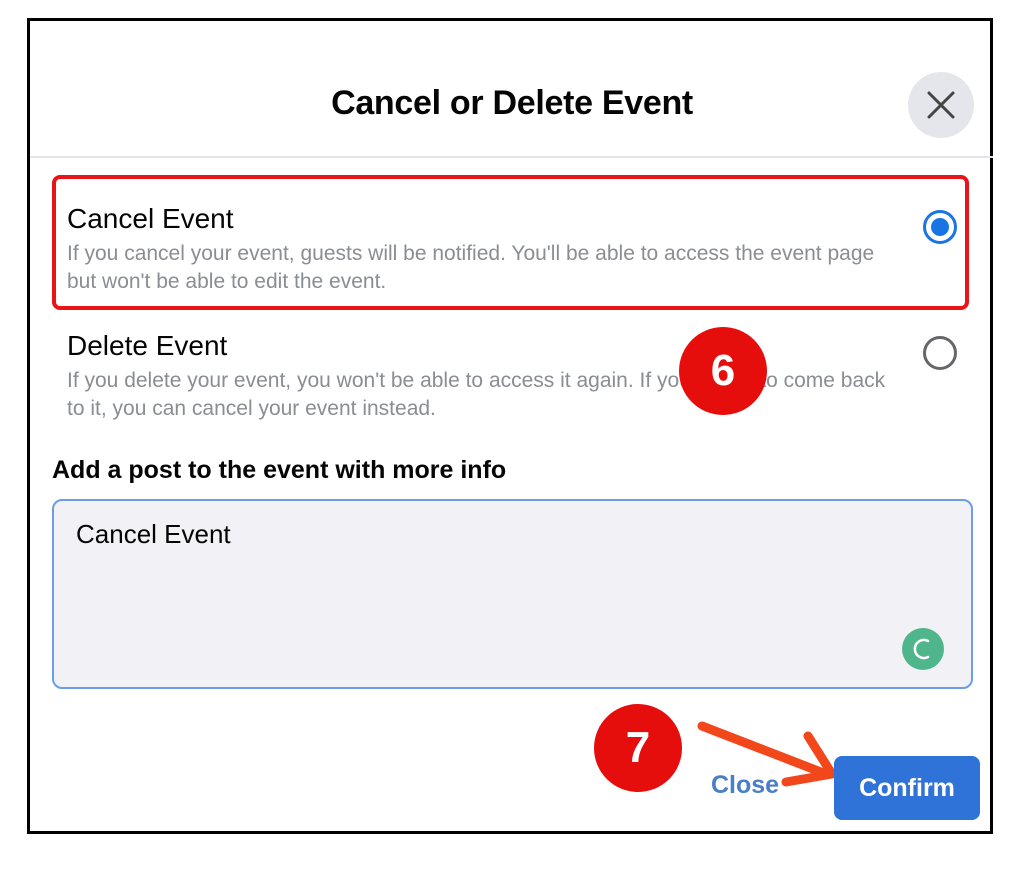 This screenshot has height=869, width=1024. I want to click on step-badge-6: 6, so click(723, 371).